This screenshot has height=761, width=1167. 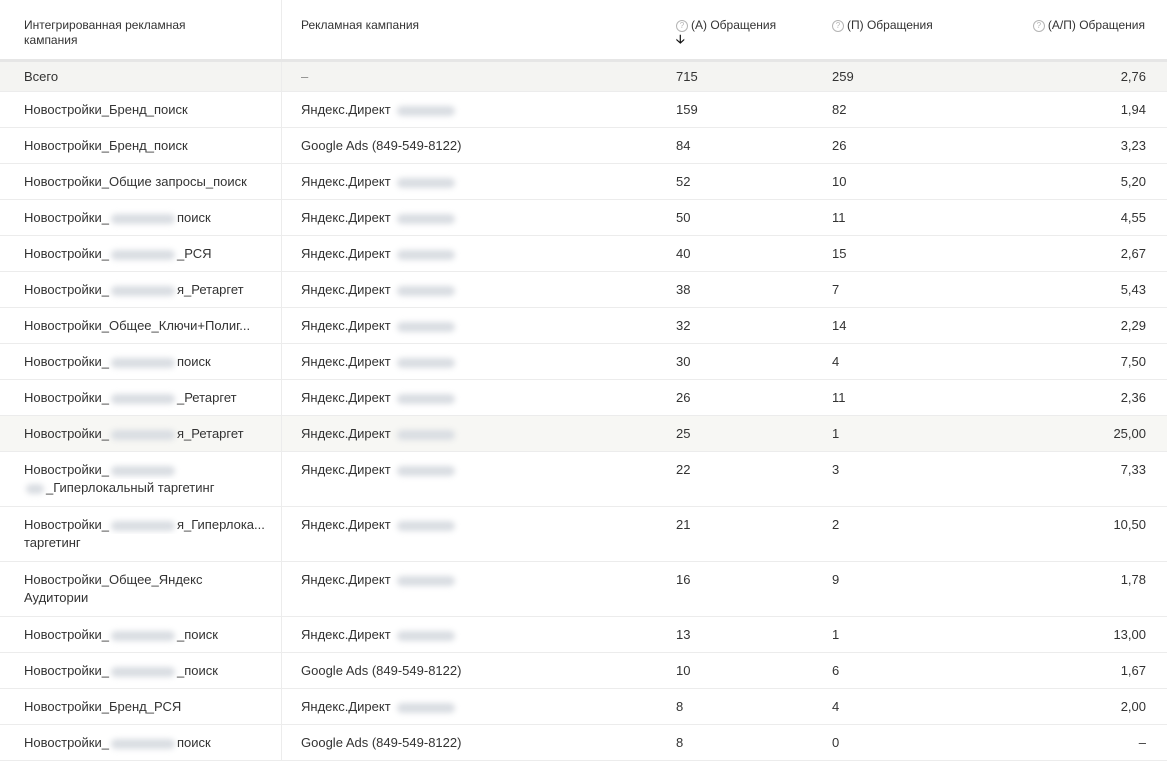 What do you see at coordinates (839, 253) in the screenshot?
I see `p-requests-value: 15` at bounding box center [839, 253].